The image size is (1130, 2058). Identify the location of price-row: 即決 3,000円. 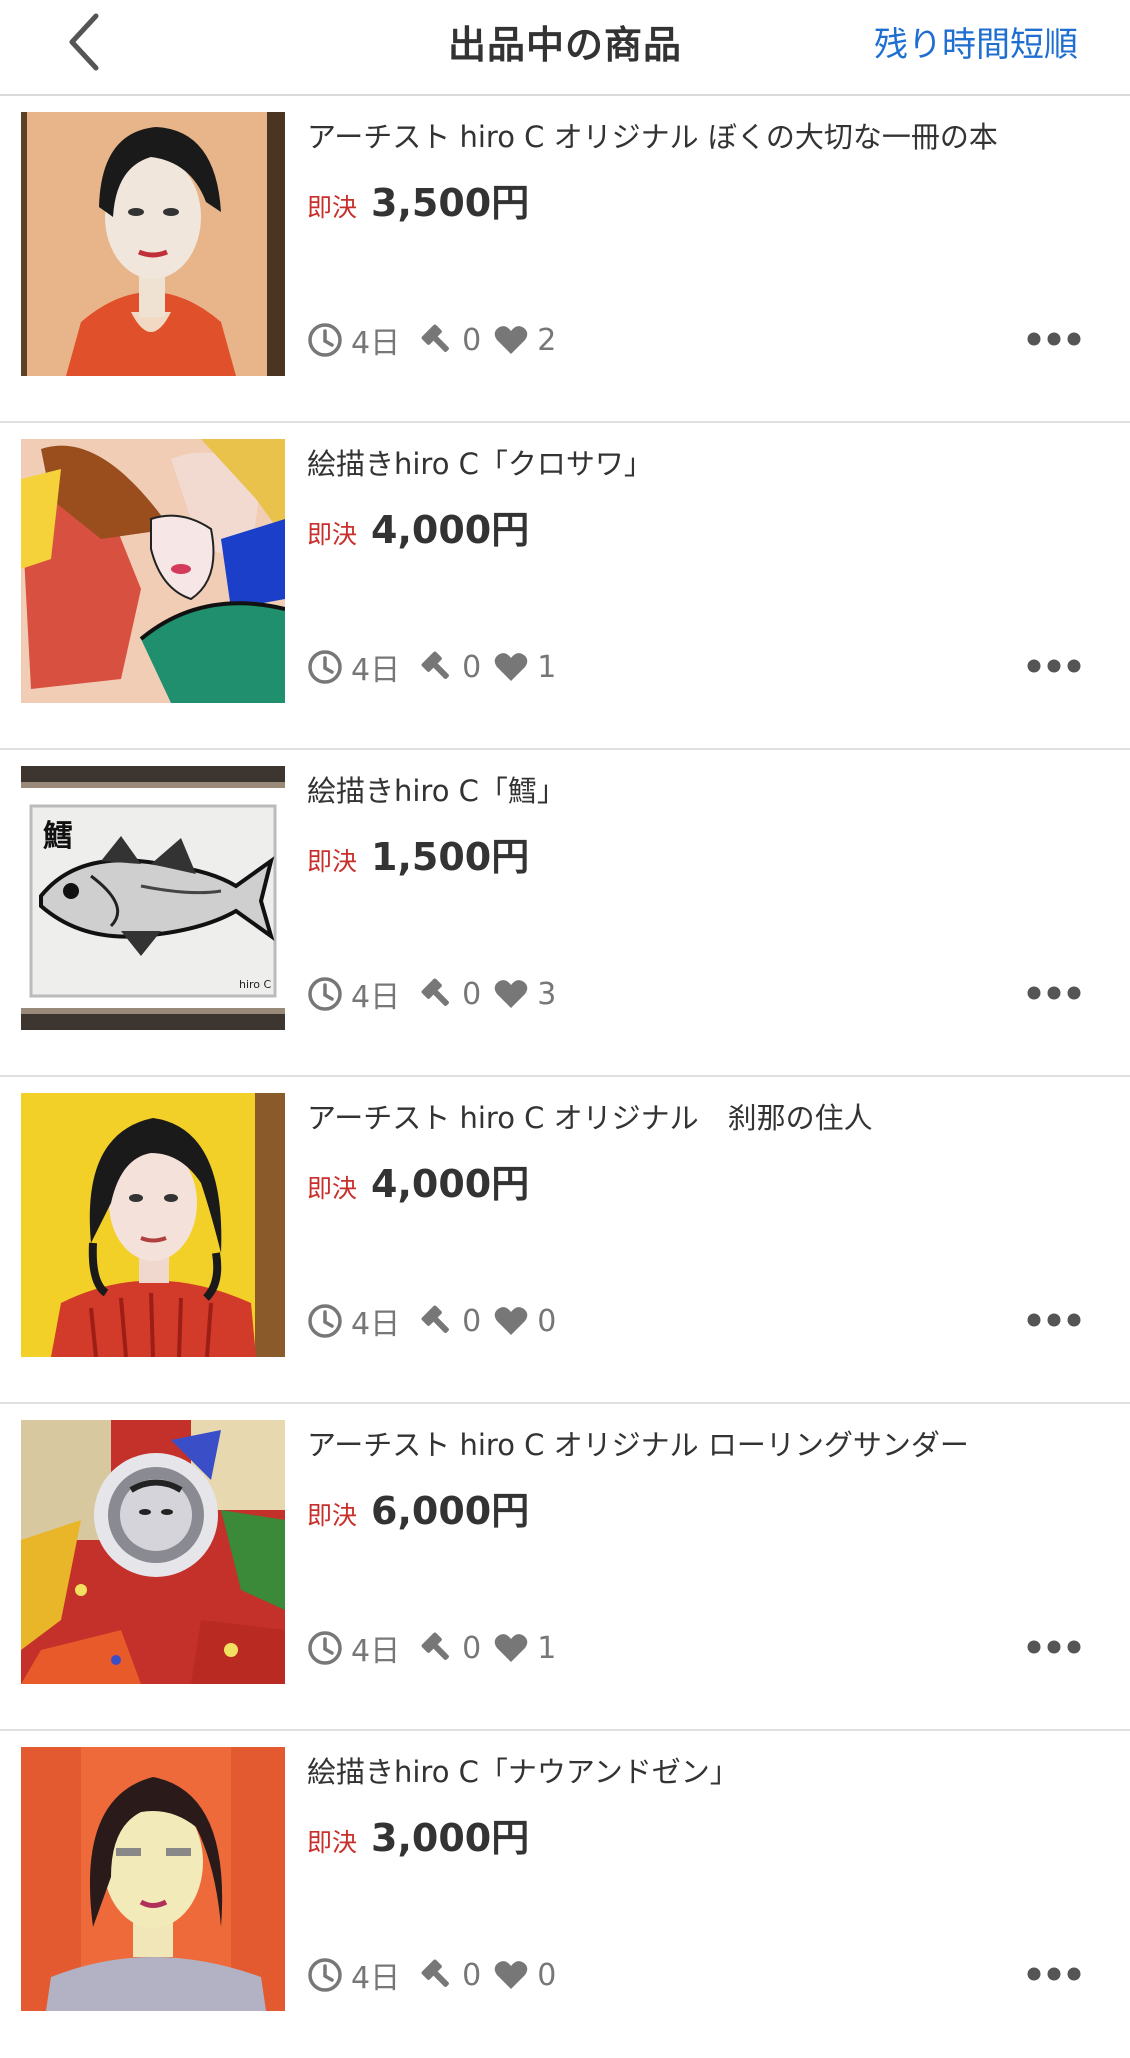
(418, 1833).